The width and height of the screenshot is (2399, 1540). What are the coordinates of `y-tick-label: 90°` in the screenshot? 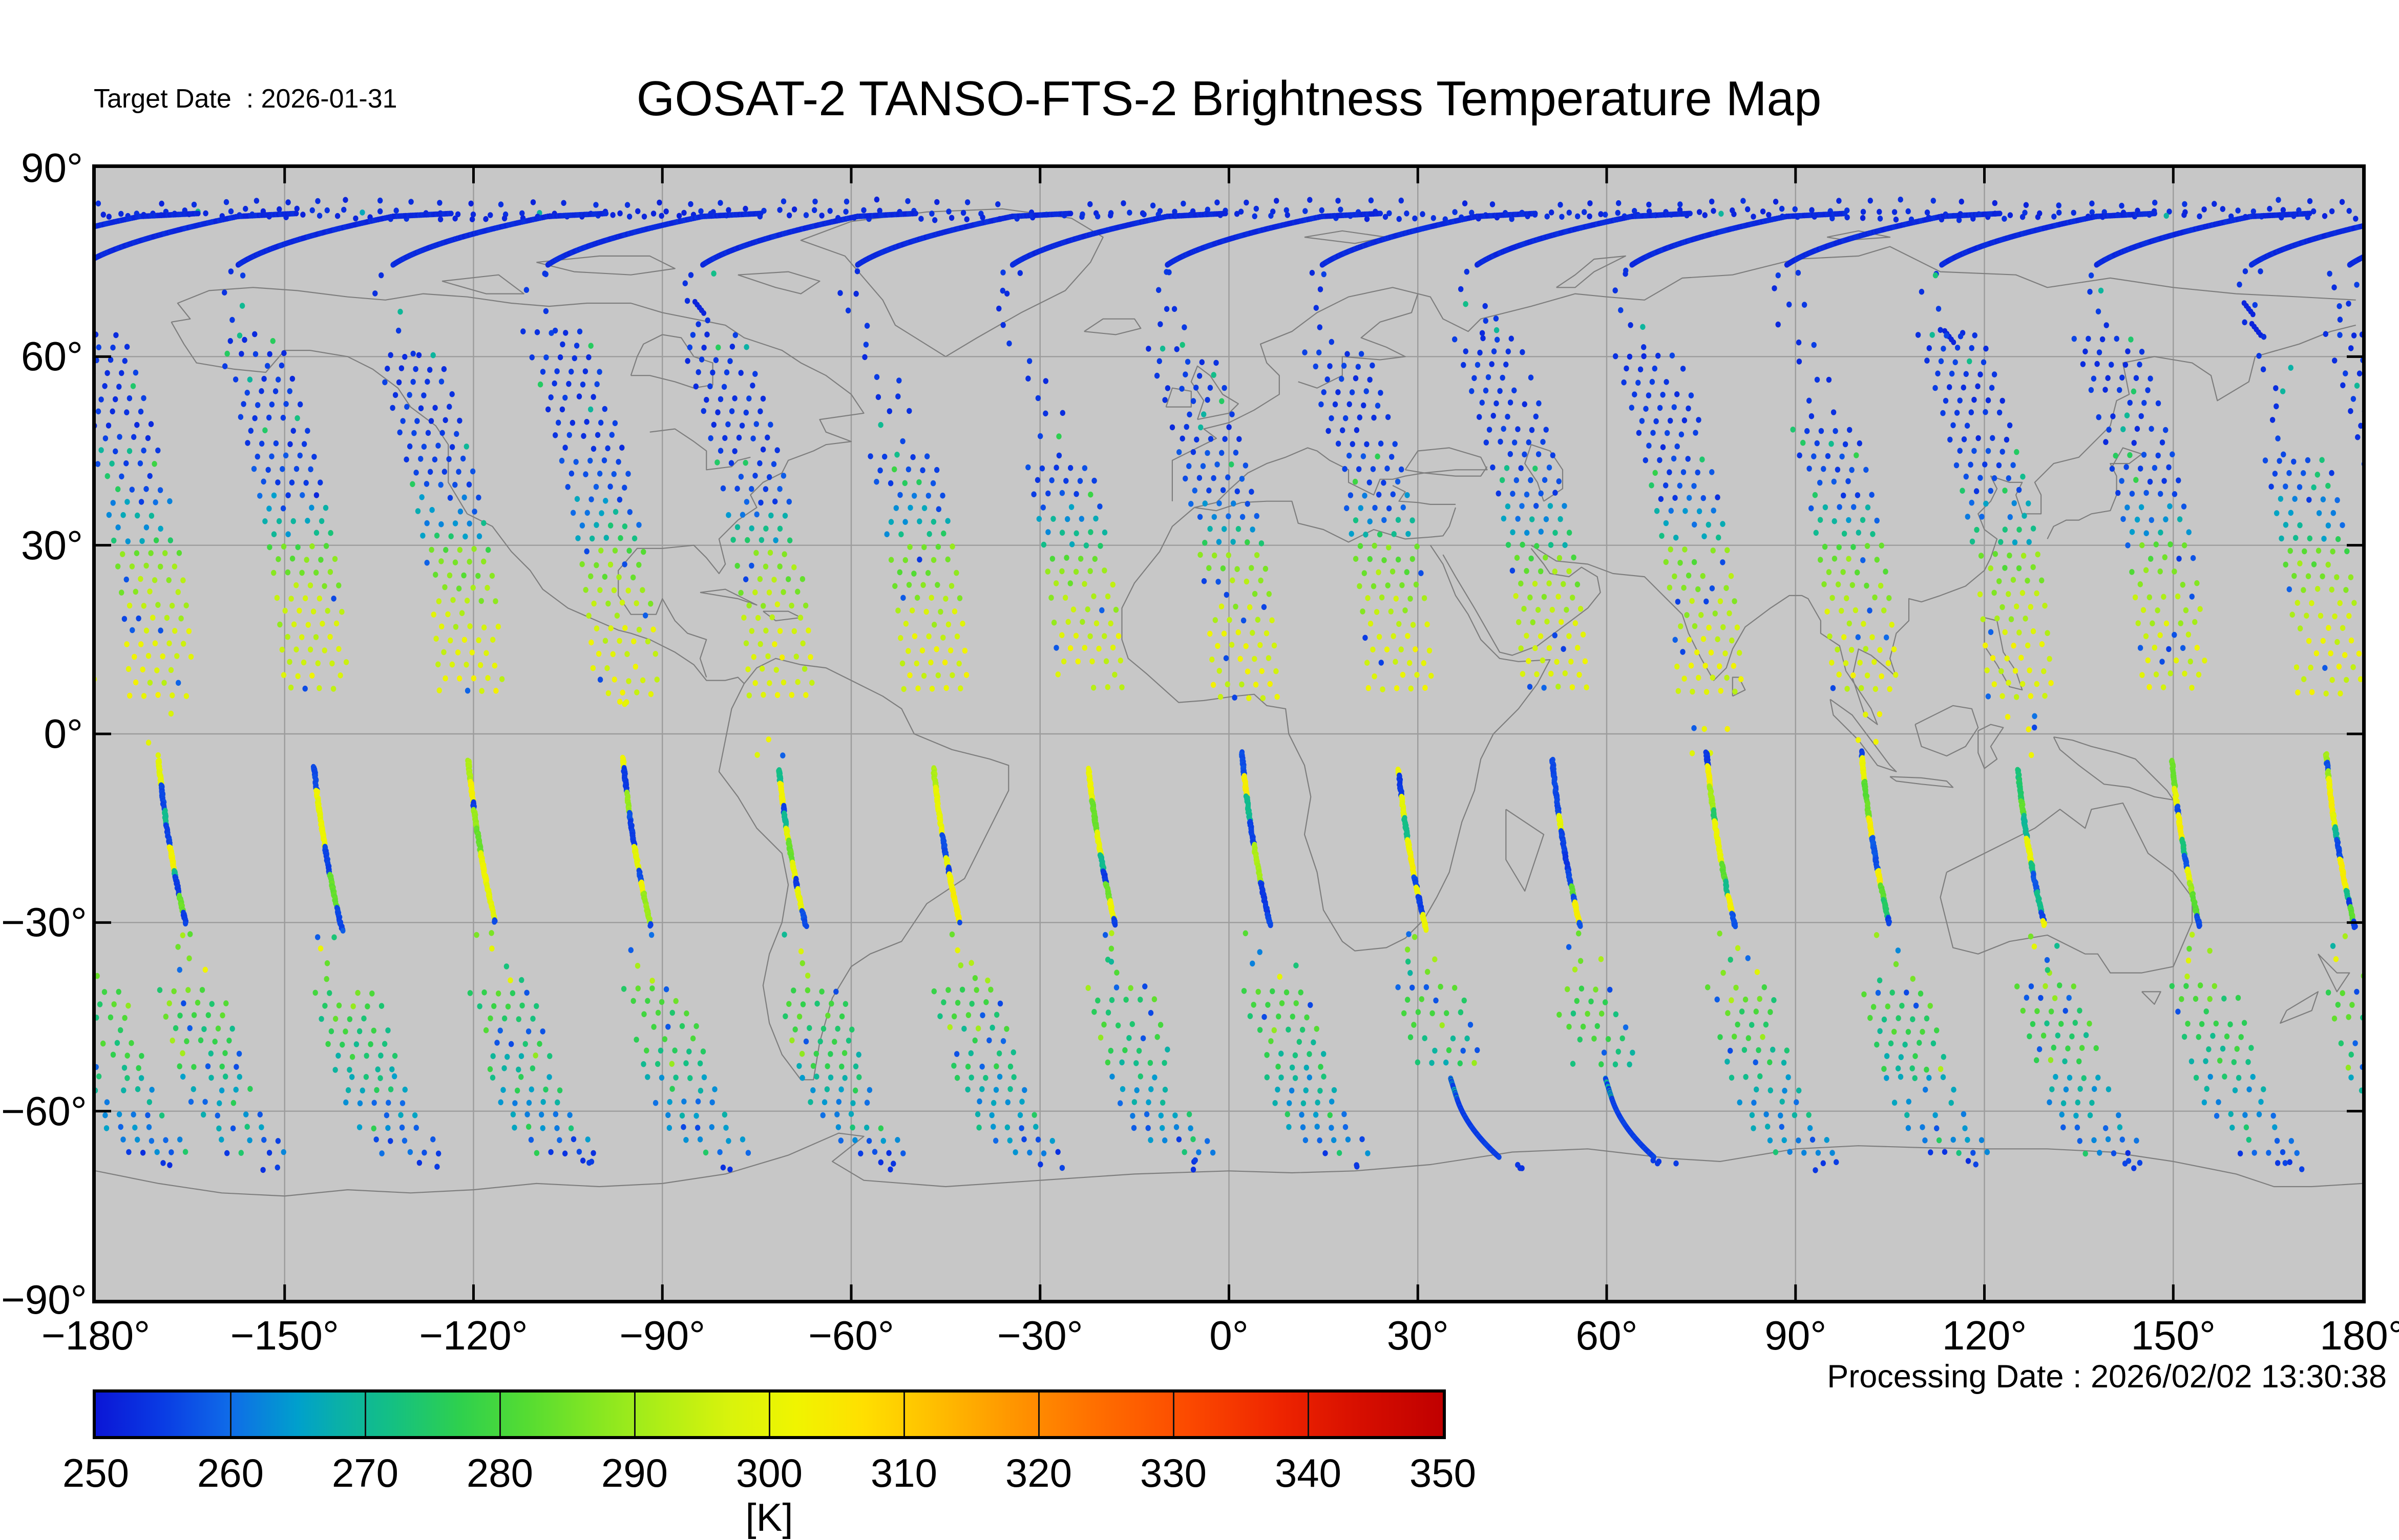 It's located at (42, 167).